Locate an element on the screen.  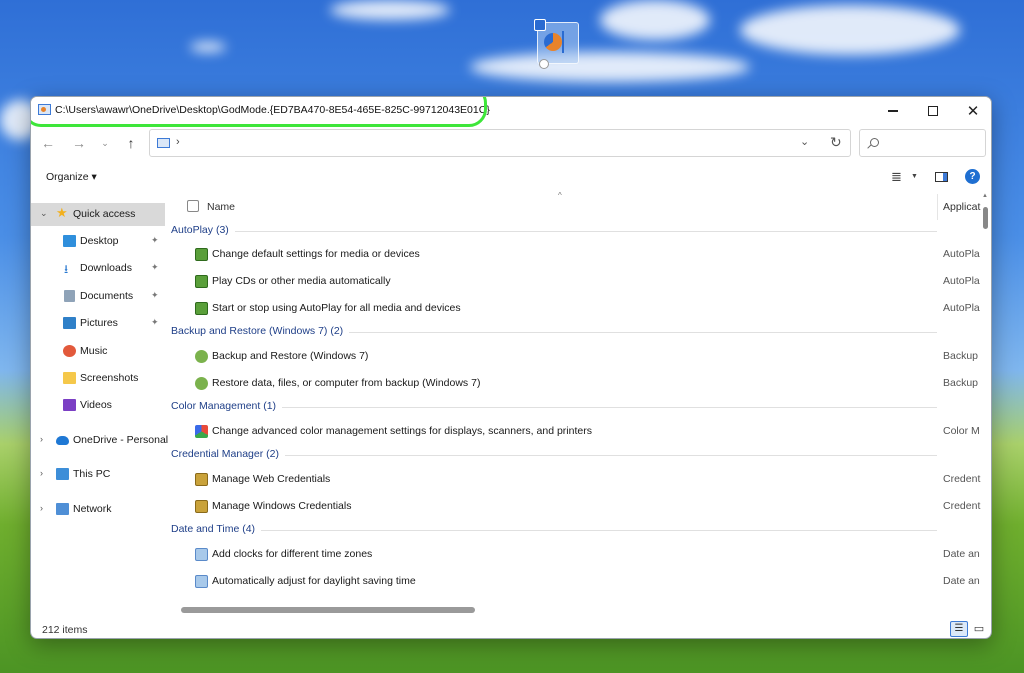
group-header-autoplay: ⌄ AutoPlay (3) is located at coordinates (555, 231).